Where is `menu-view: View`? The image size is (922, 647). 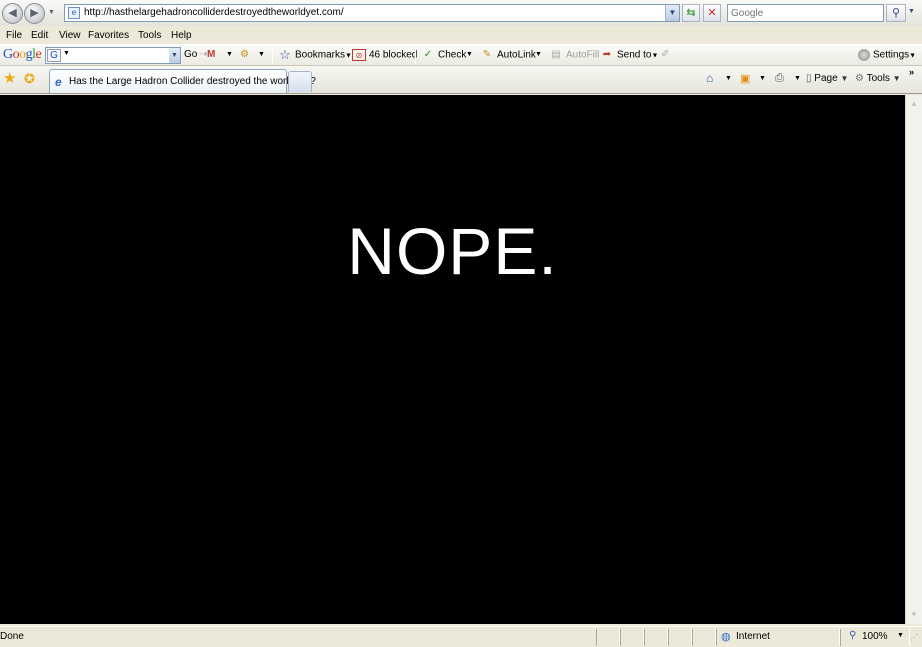 menu-view: View is located at coordinates (70, 35).